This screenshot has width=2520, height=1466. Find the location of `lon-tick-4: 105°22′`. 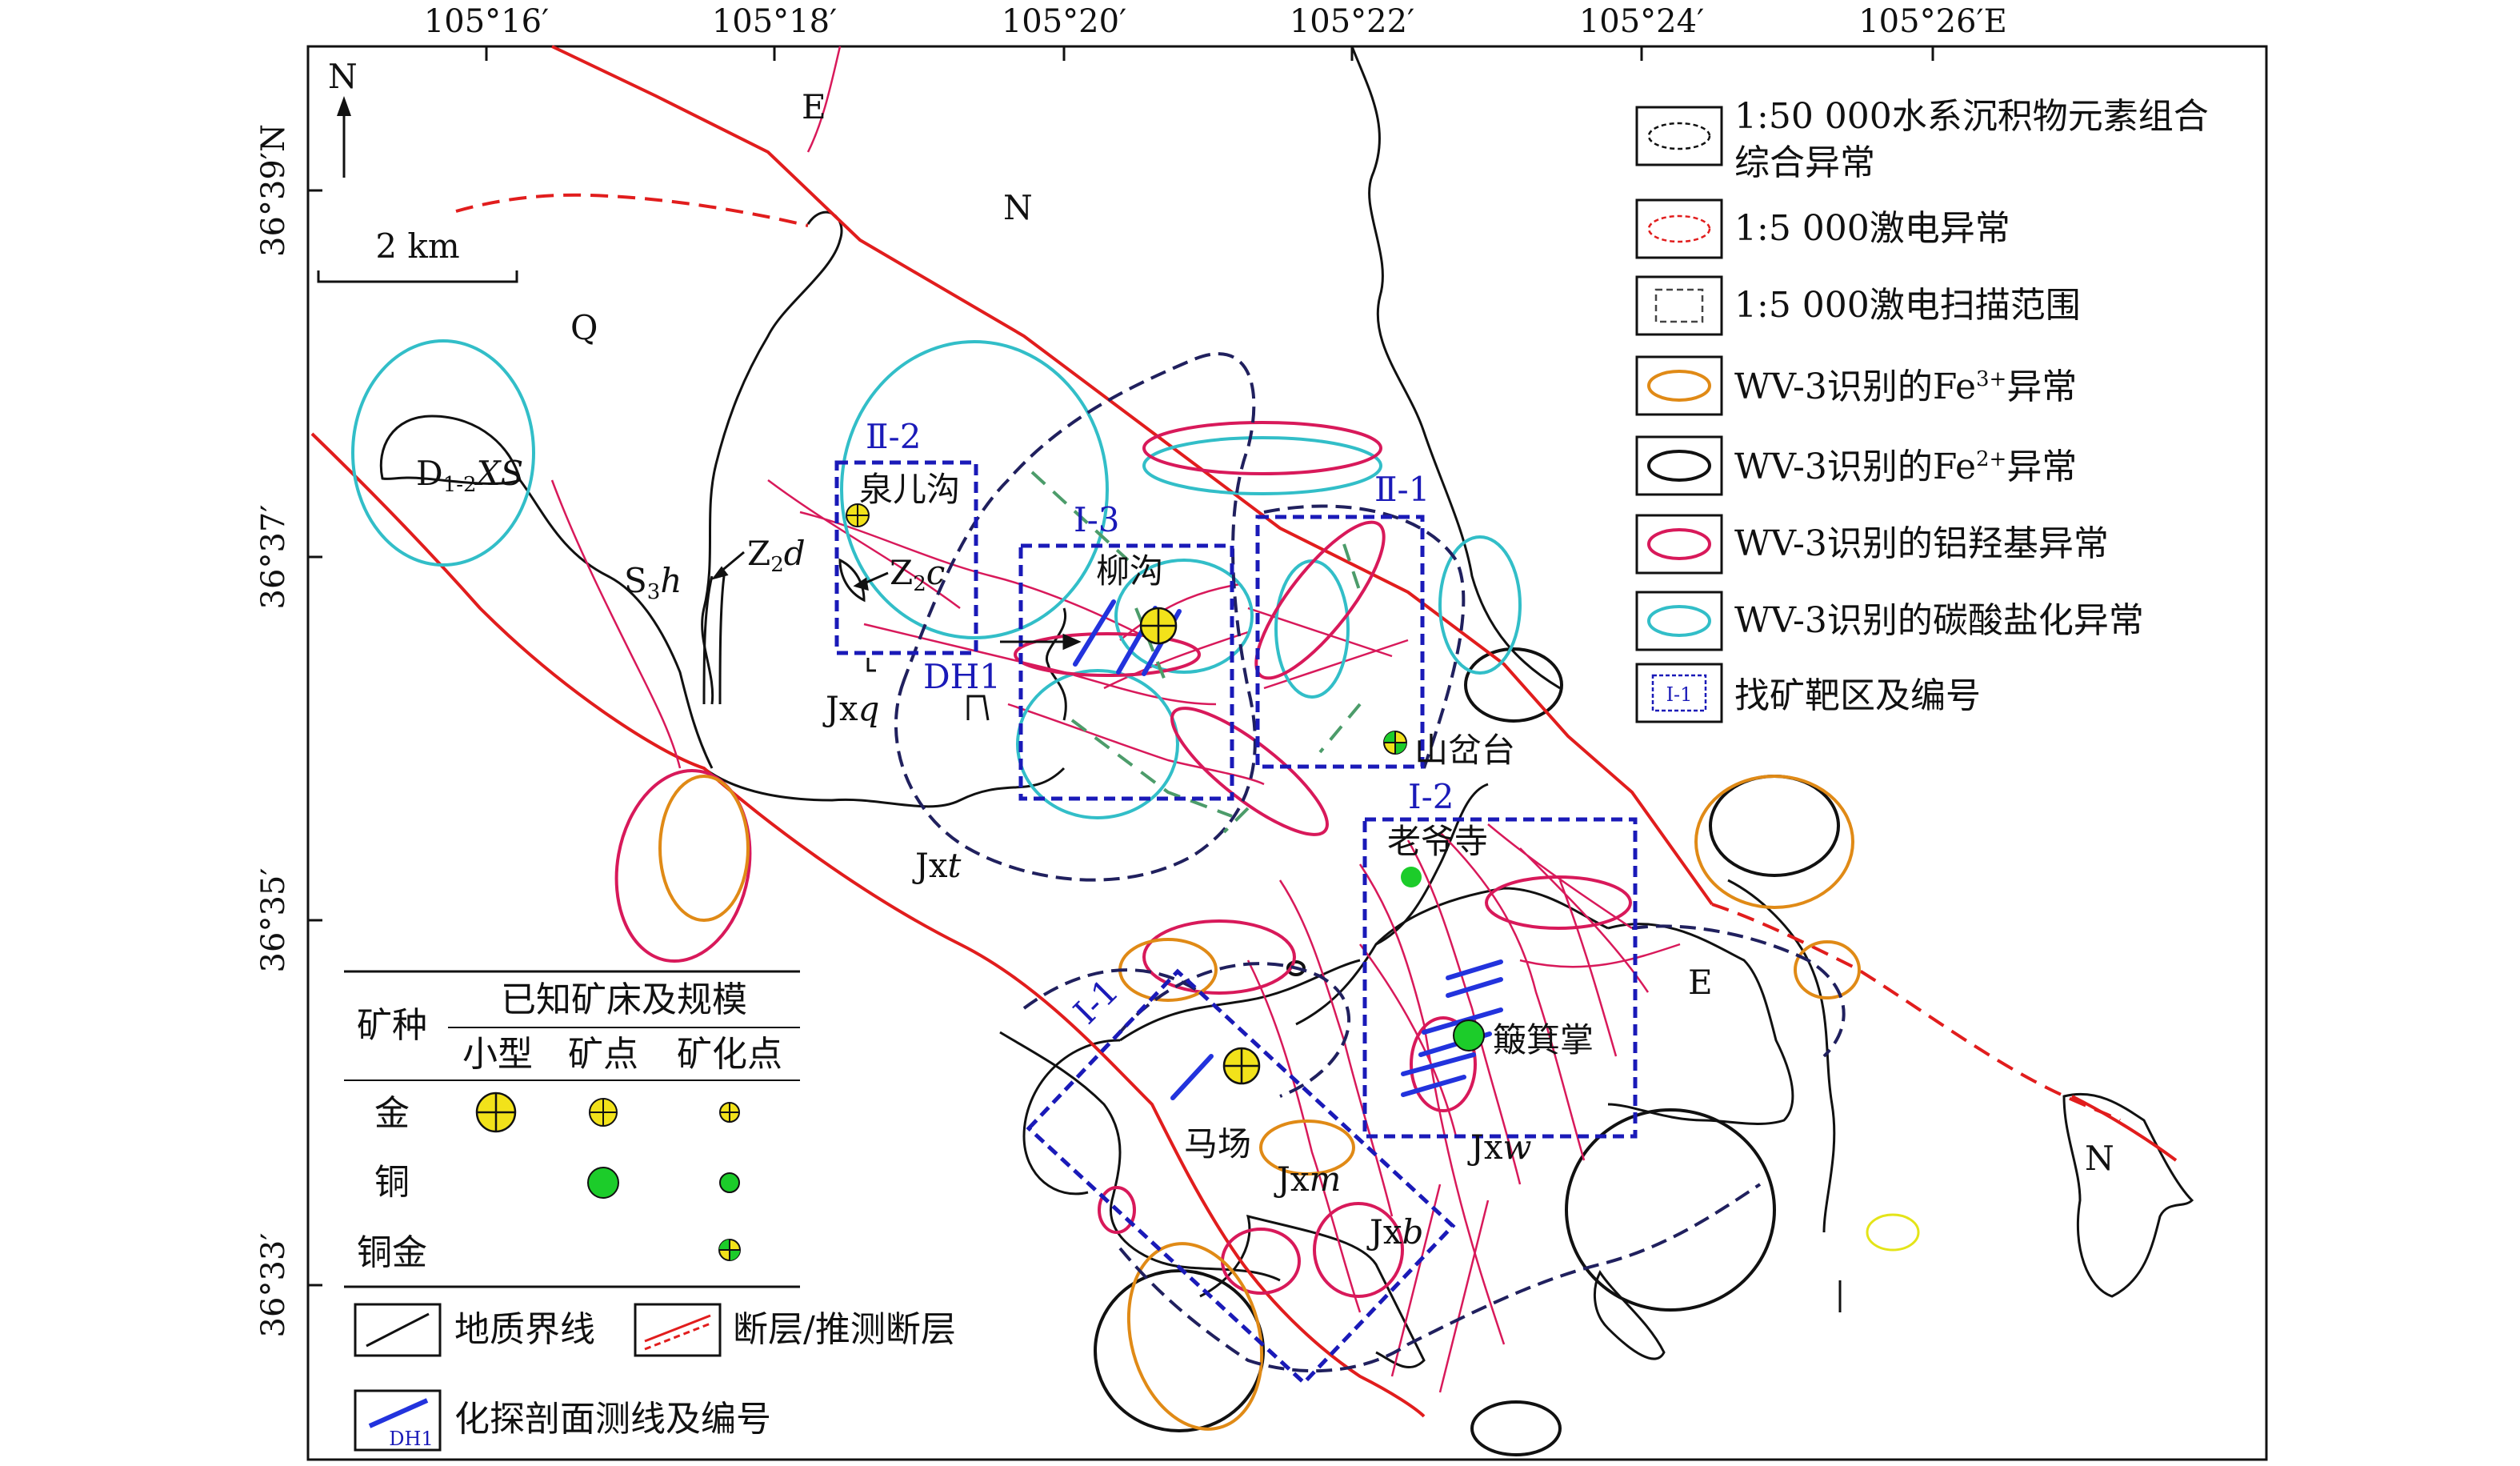

lon-tick-4: 105°22′ is located at coordinates (1352, 21).